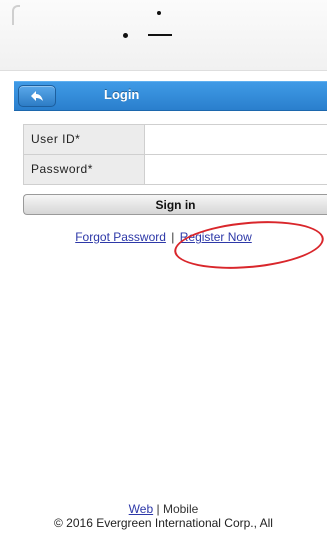 Image resolution: width=327 pixels, height=535 pixels. I want to click on register-now-link: Register Now, so click(216, 237).